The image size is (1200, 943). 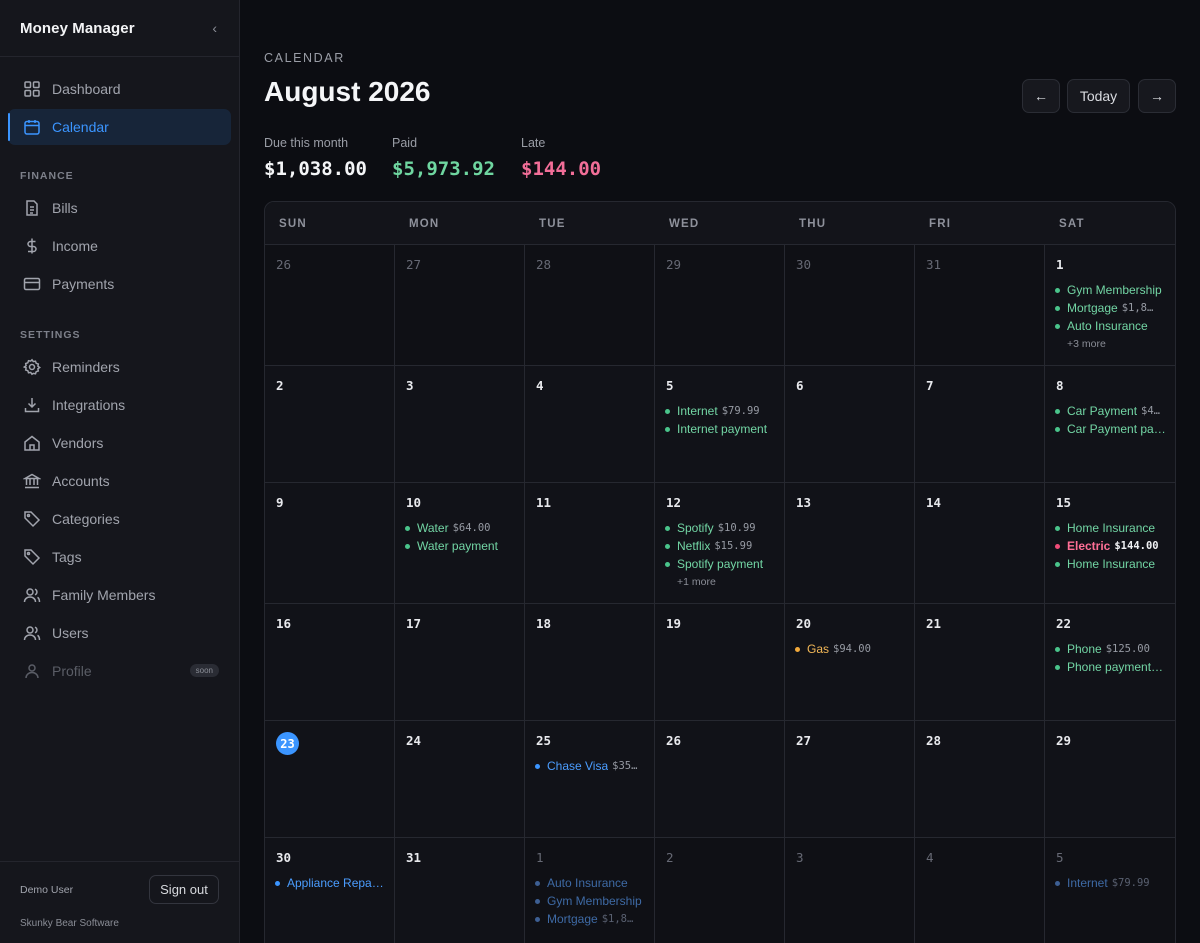 What do you see at coordinates (1060, 385) in the screenshot?
I see `day-number: 8` at bounding box center [1060, 385].